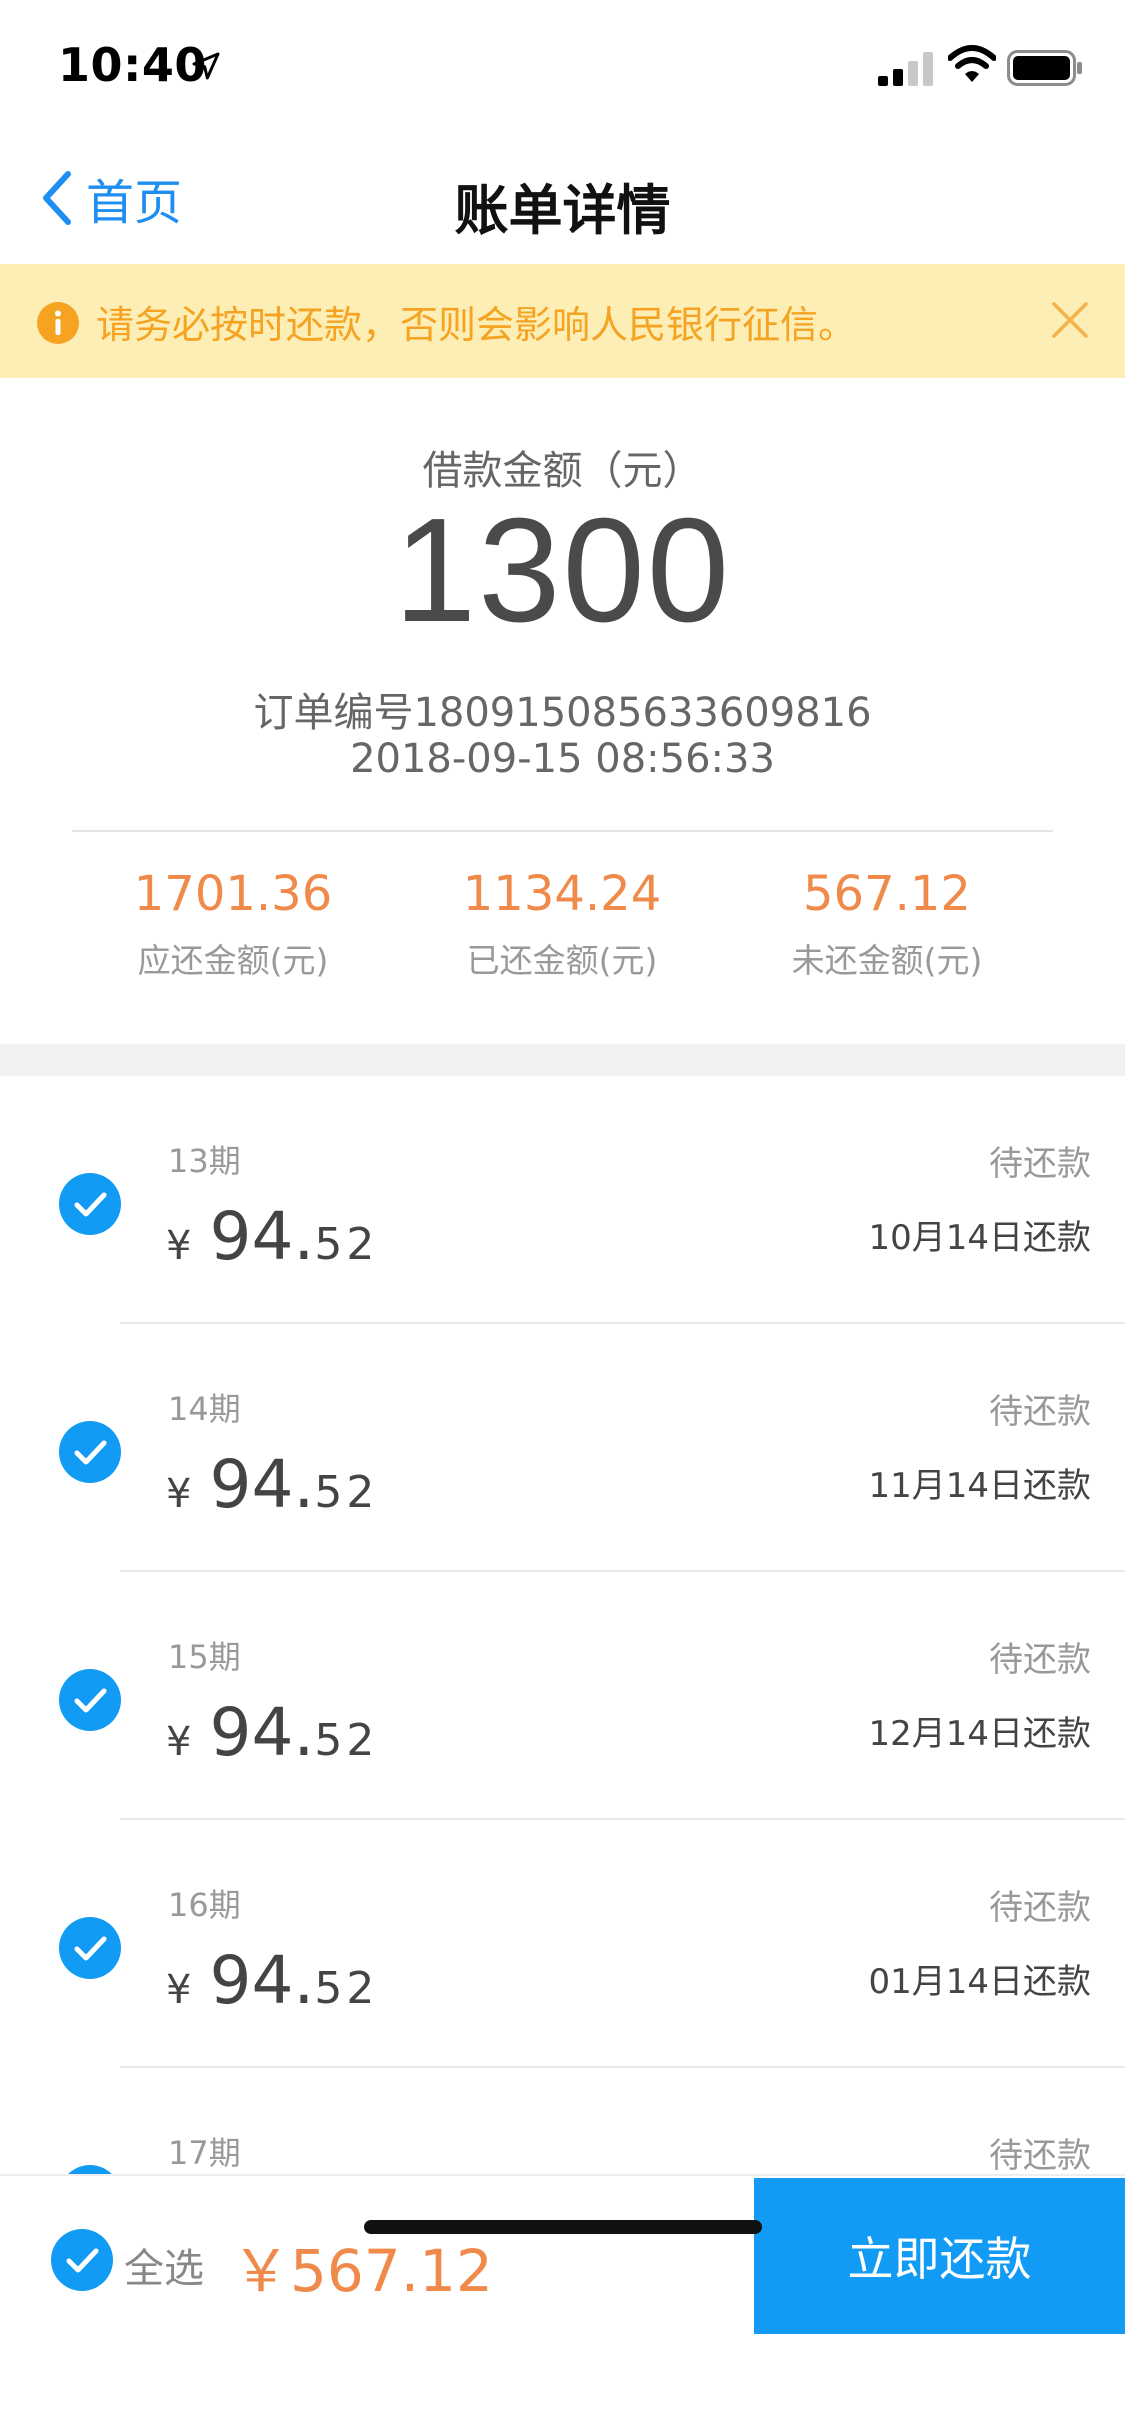  What do you see at coordinates (562, 1944) in the screenshot?
I see `installment-row: 16期 待还款 ¥94.52 01月14日还款` at bounding box center [562, 1944].